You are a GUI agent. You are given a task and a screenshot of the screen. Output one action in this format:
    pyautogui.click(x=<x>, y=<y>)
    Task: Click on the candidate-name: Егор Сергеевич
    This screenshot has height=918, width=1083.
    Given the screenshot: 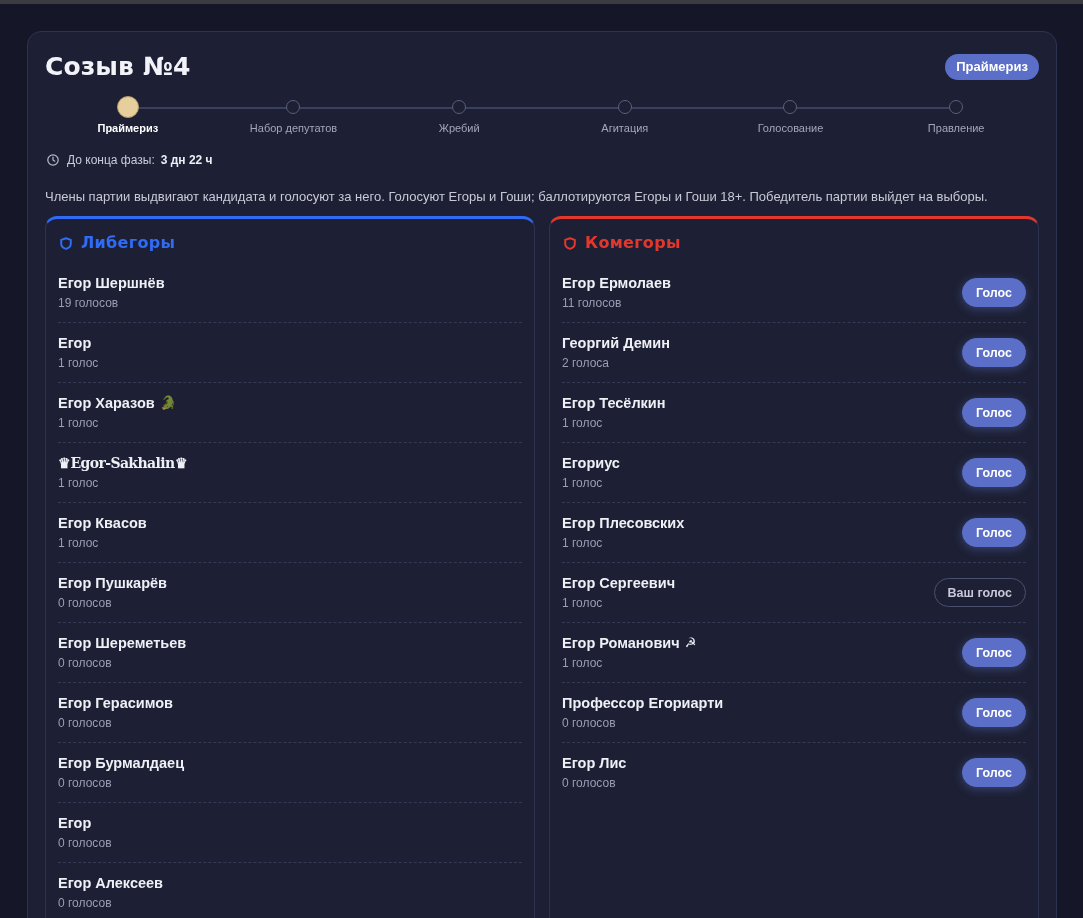 What is the action you would take?
    pyautogui.click(x=619, y=583)
    